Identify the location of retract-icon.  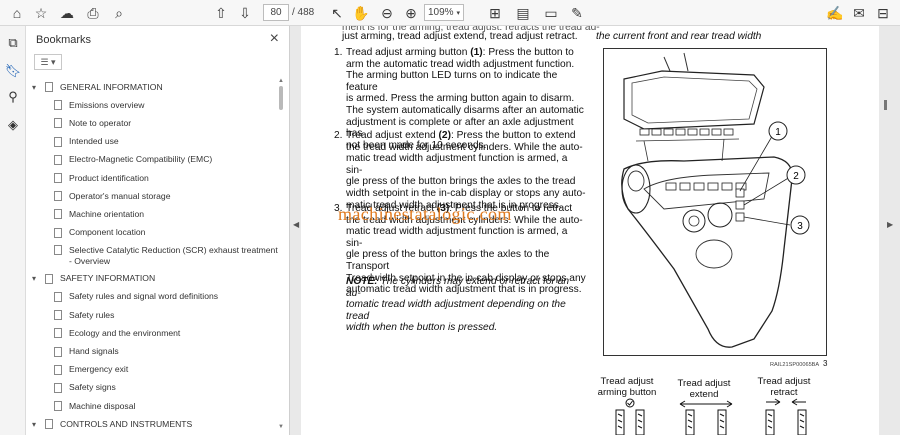
(786, 416).